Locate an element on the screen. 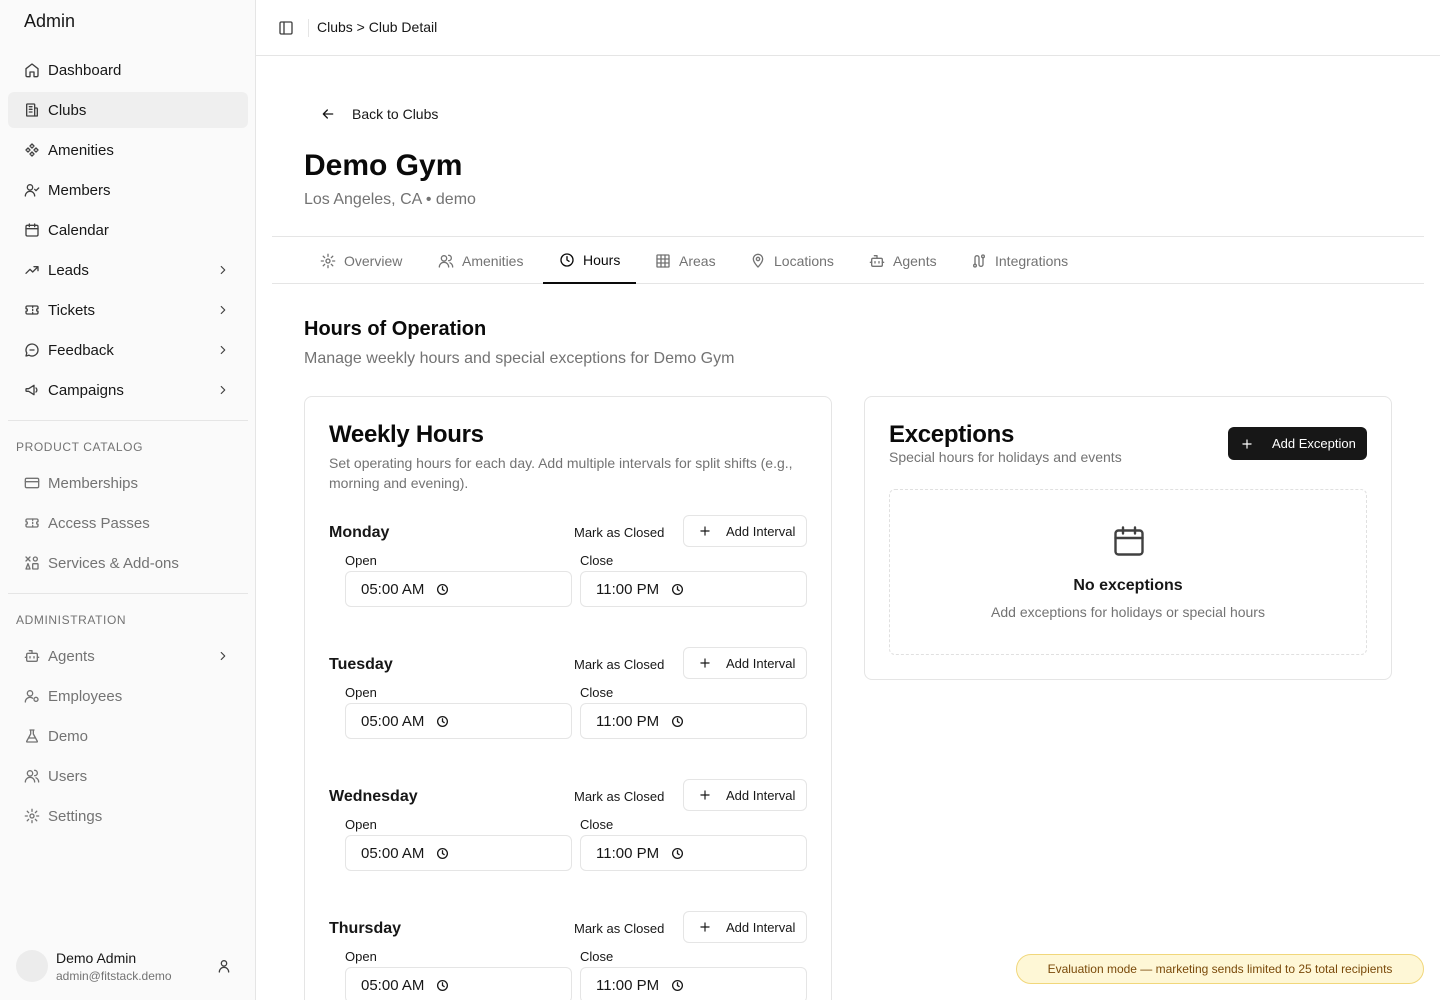 The height and width of the screenshot is (1000, 1440). sidebar-toggle-icon is located at coordinates (286, 28).